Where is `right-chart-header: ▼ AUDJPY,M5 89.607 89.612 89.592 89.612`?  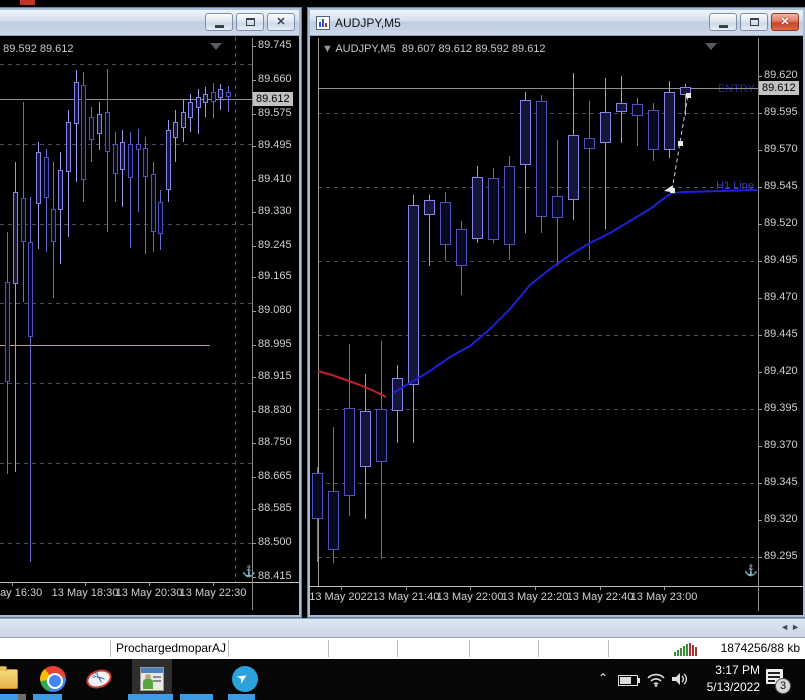
right-chart-header: ▼ AUDJPY,M5 89.607 89.612 89.592 89.612 is located at coordinates (434, 49).